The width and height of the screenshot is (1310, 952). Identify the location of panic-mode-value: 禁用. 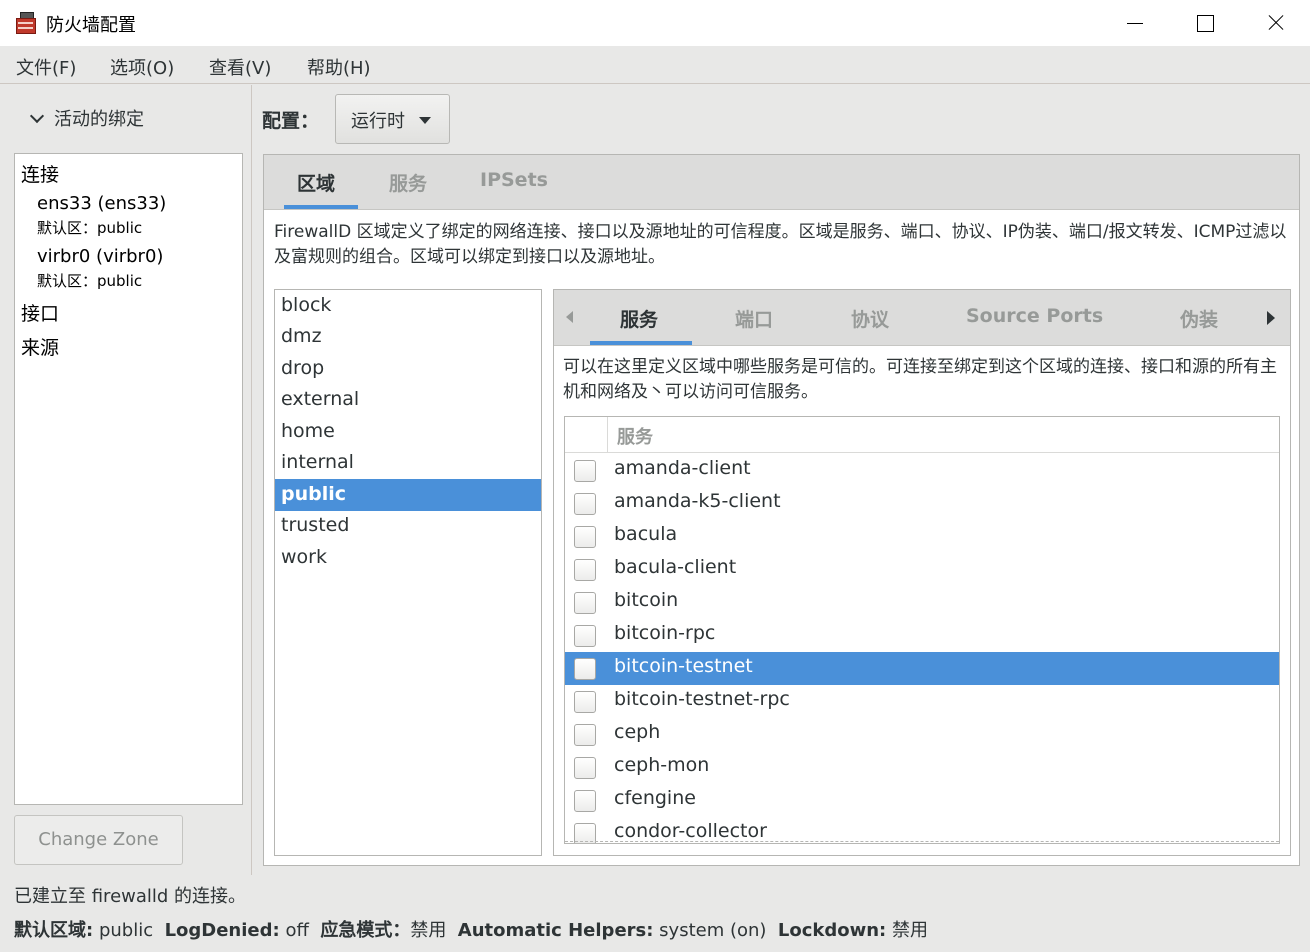
(428, 930).